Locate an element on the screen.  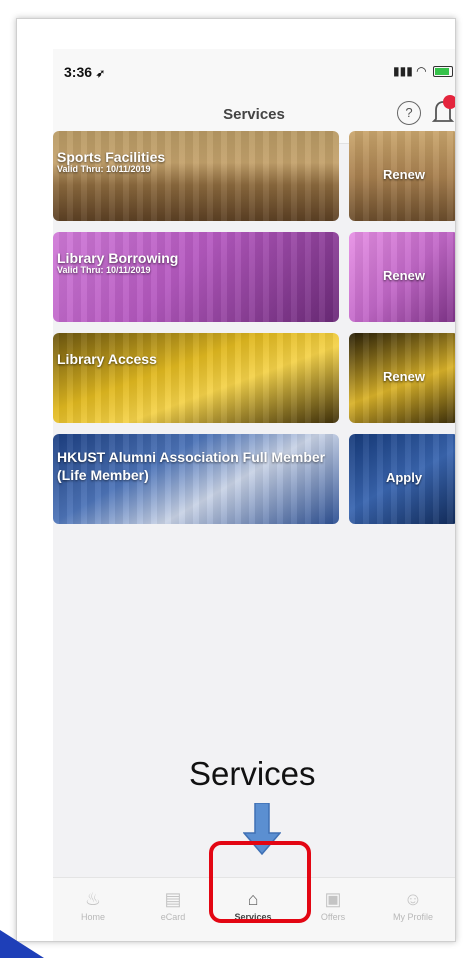
service-row-library-access: Library Access Renew is located at coordinates (254, 378).